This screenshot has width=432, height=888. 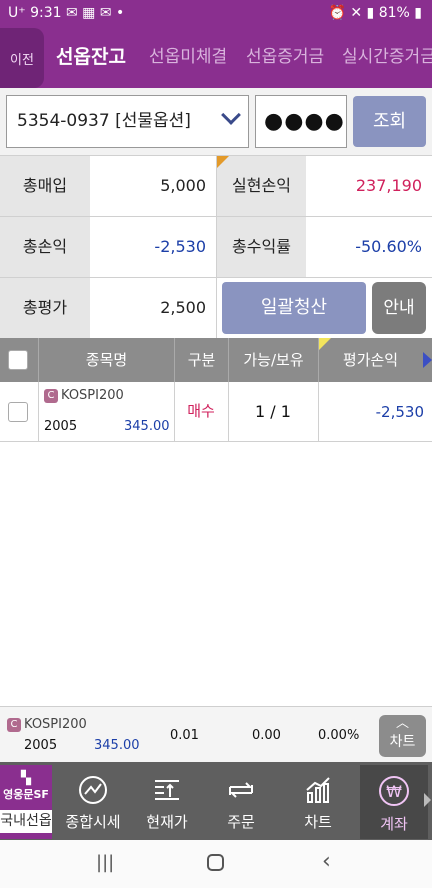 What do you see at coordinates (261, 186) in the screenshot?
I see `realized-pl-label: 실현손익` at bounding box center [261, 186].